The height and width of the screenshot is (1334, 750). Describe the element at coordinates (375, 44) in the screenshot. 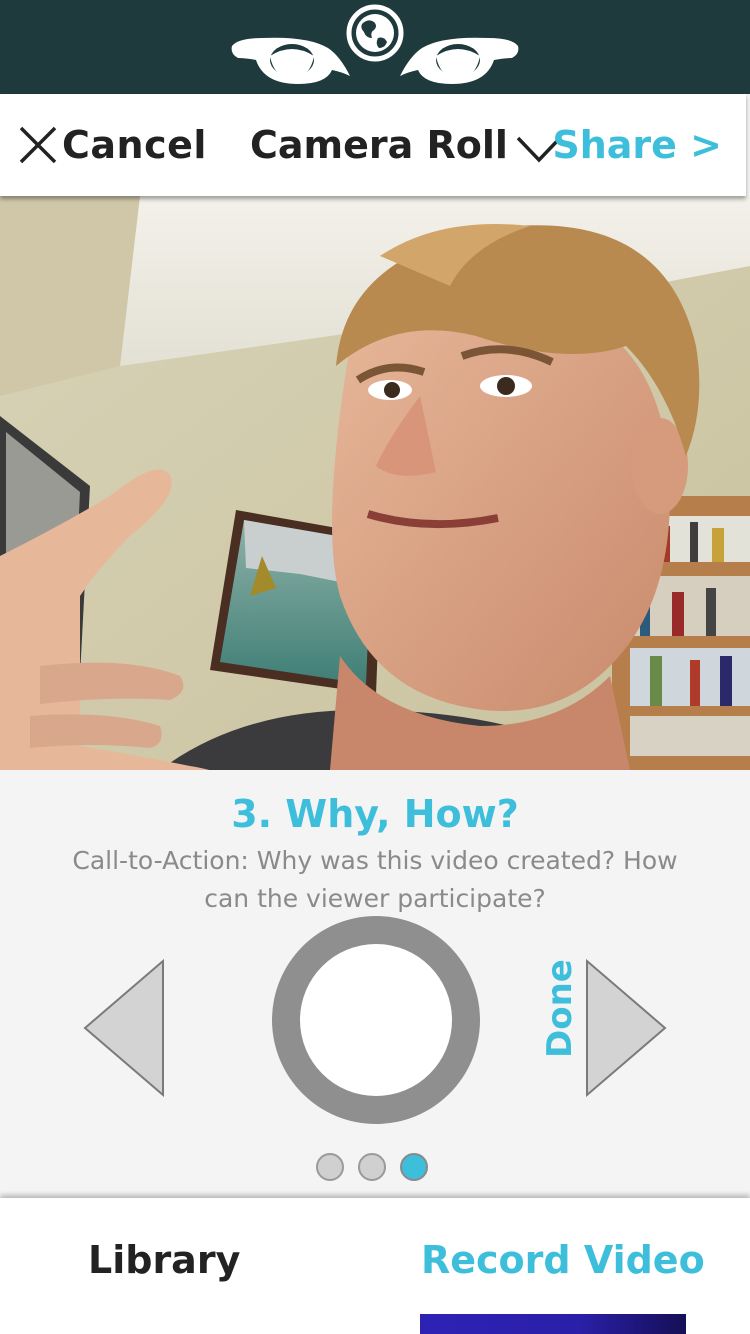

I see `globe-eyes-logo` at that location.